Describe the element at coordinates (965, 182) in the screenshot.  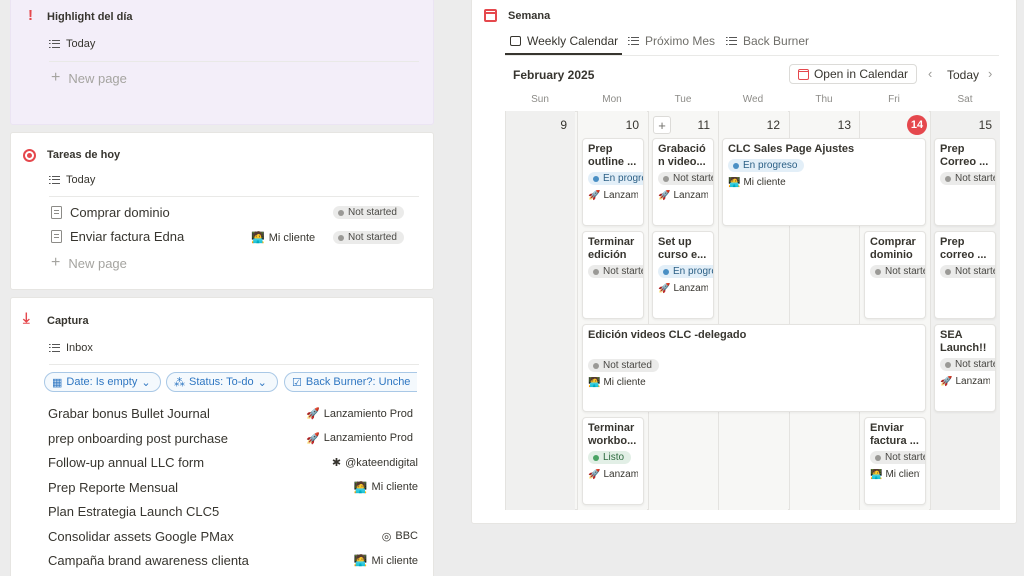
I see `calendar-event-card: Prep Correo ... Not started` at that location.